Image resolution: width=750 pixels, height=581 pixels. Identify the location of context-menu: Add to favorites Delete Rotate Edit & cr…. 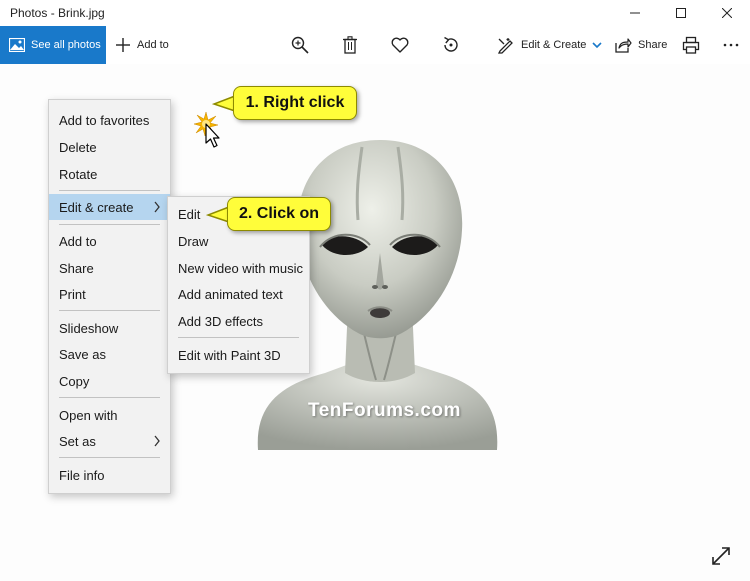
(109, 296).